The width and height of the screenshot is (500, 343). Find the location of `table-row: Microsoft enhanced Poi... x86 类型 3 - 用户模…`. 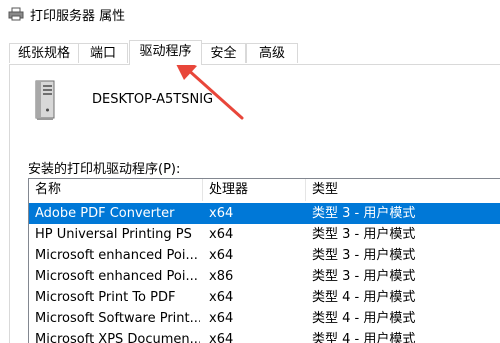

table-row: Microsoft enhanced Poi... x86 类型 3 - 用户模… is located at coordinates (264, 276).